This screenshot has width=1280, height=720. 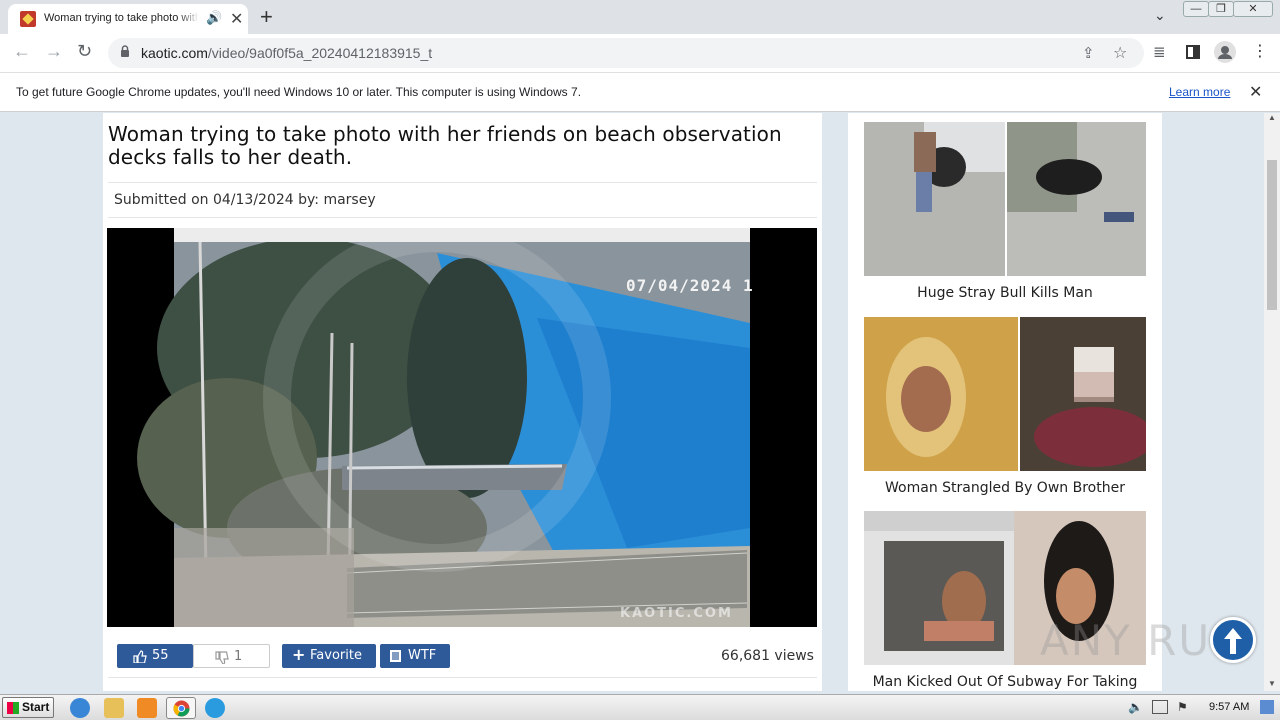 I want to click on thumbs-up-icon, so click(x=140, y=656).